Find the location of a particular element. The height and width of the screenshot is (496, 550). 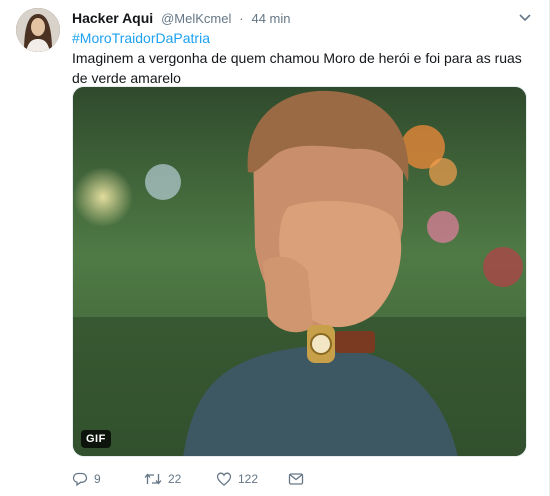

direct-message-icon is located at coordinates (296, 479).